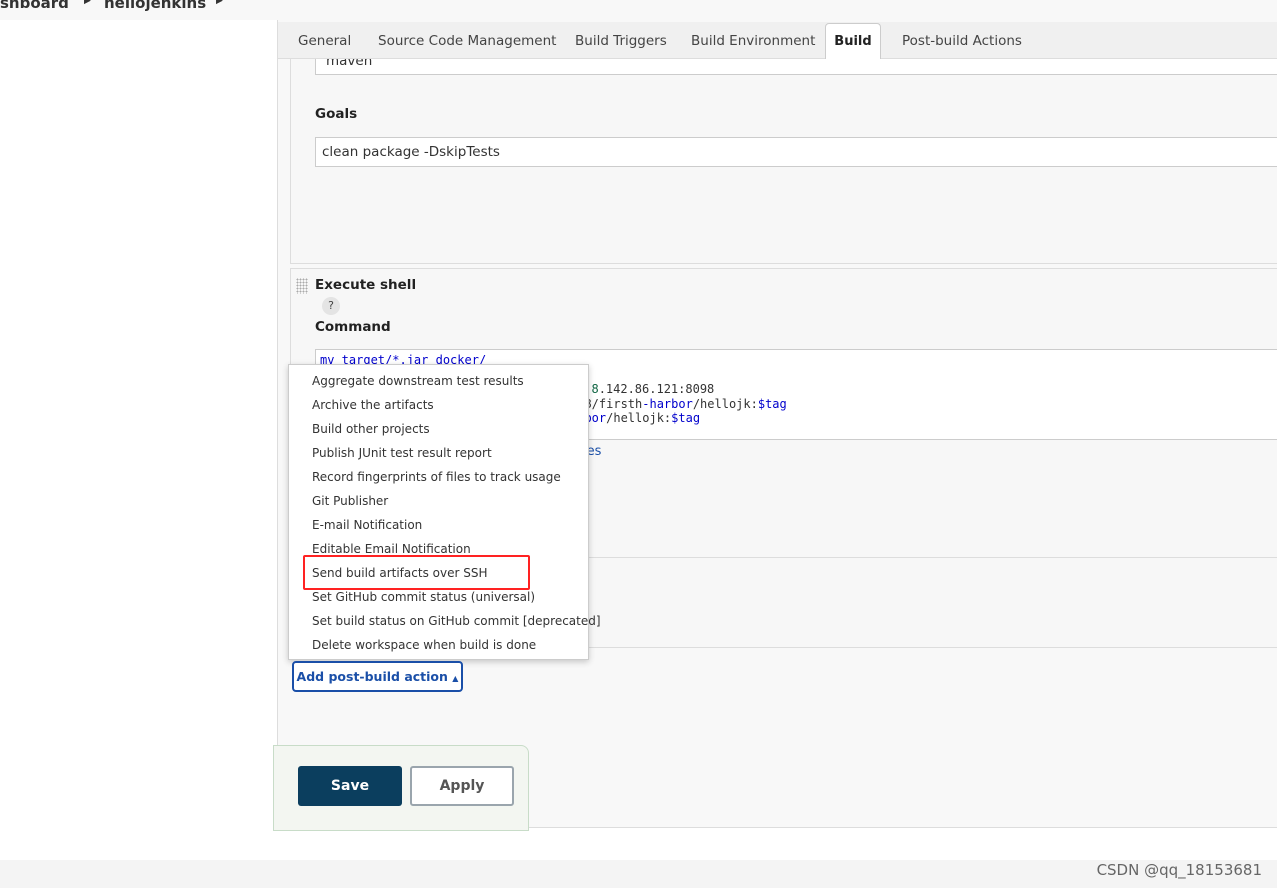 This screenshot has height=888, width=1277. What do you see at coordinates (350, 786) in the screenshot?
I see `save-button: Save` at bounding box center [350, 786].